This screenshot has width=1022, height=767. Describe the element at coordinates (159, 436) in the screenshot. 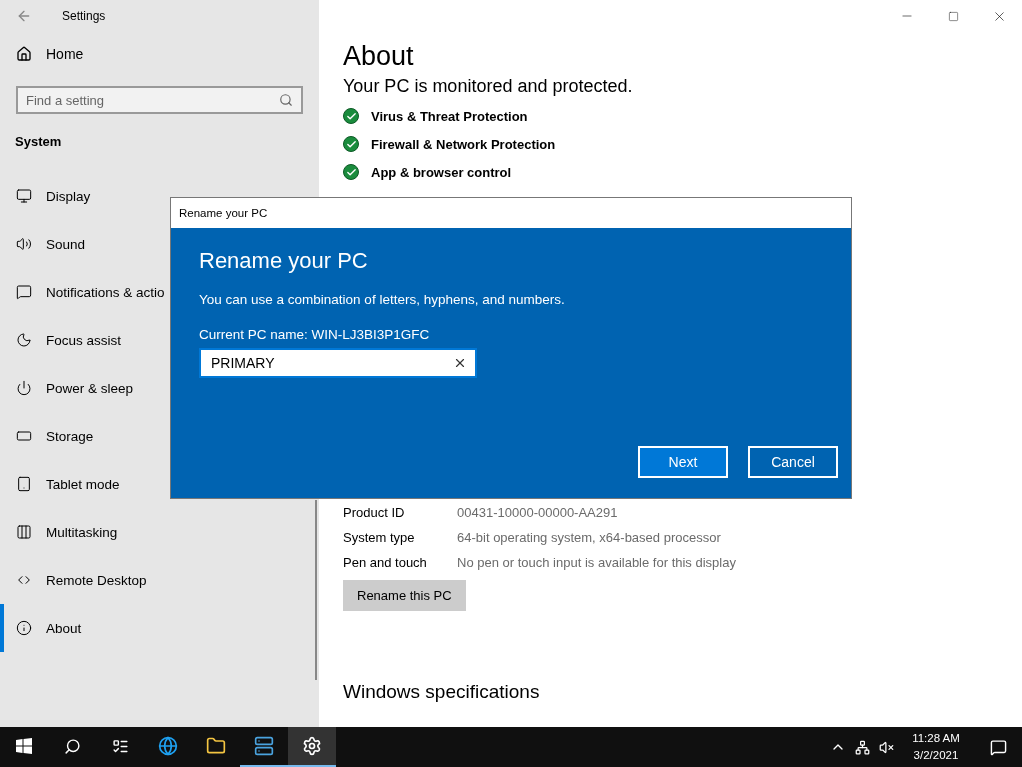

I see `sidebar-item: Storage` at that location.